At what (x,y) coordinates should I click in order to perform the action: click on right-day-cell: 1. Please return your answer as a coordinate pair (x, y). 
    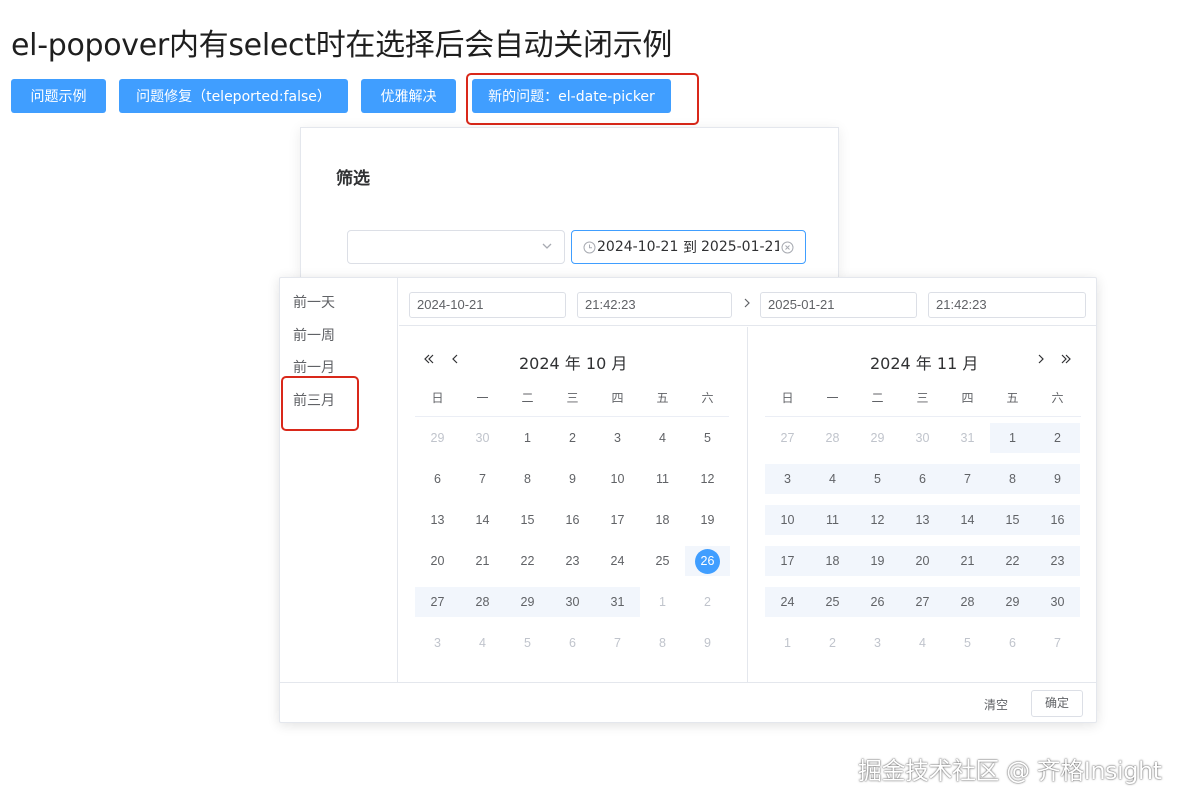
    Looking at the image, I should click on (787, 643).